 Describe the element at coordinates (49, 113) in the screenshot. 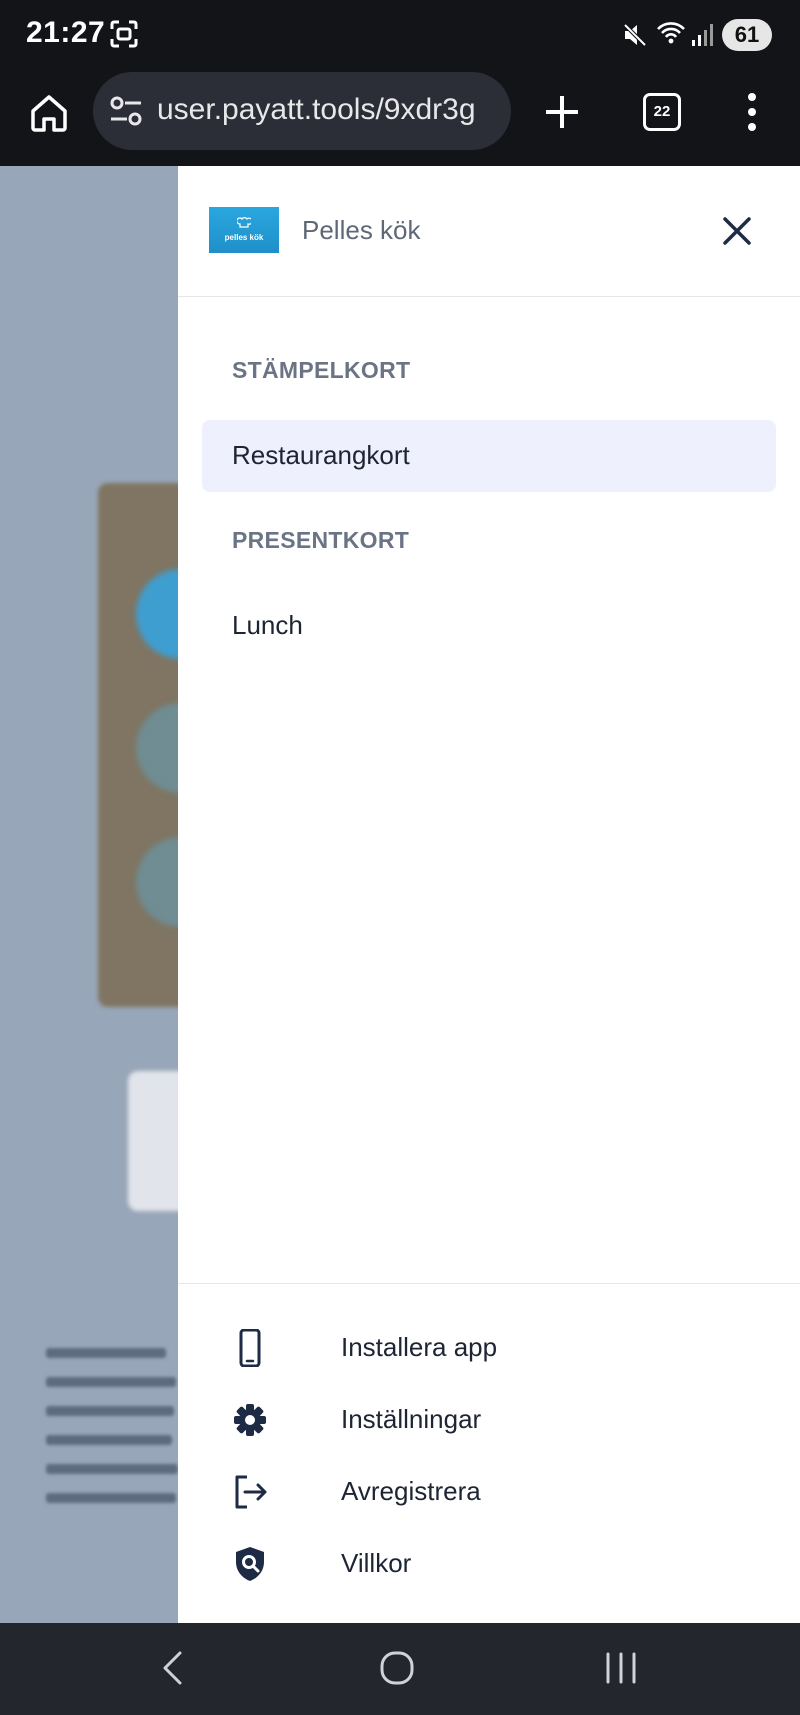

I see `home-icon` at that location.